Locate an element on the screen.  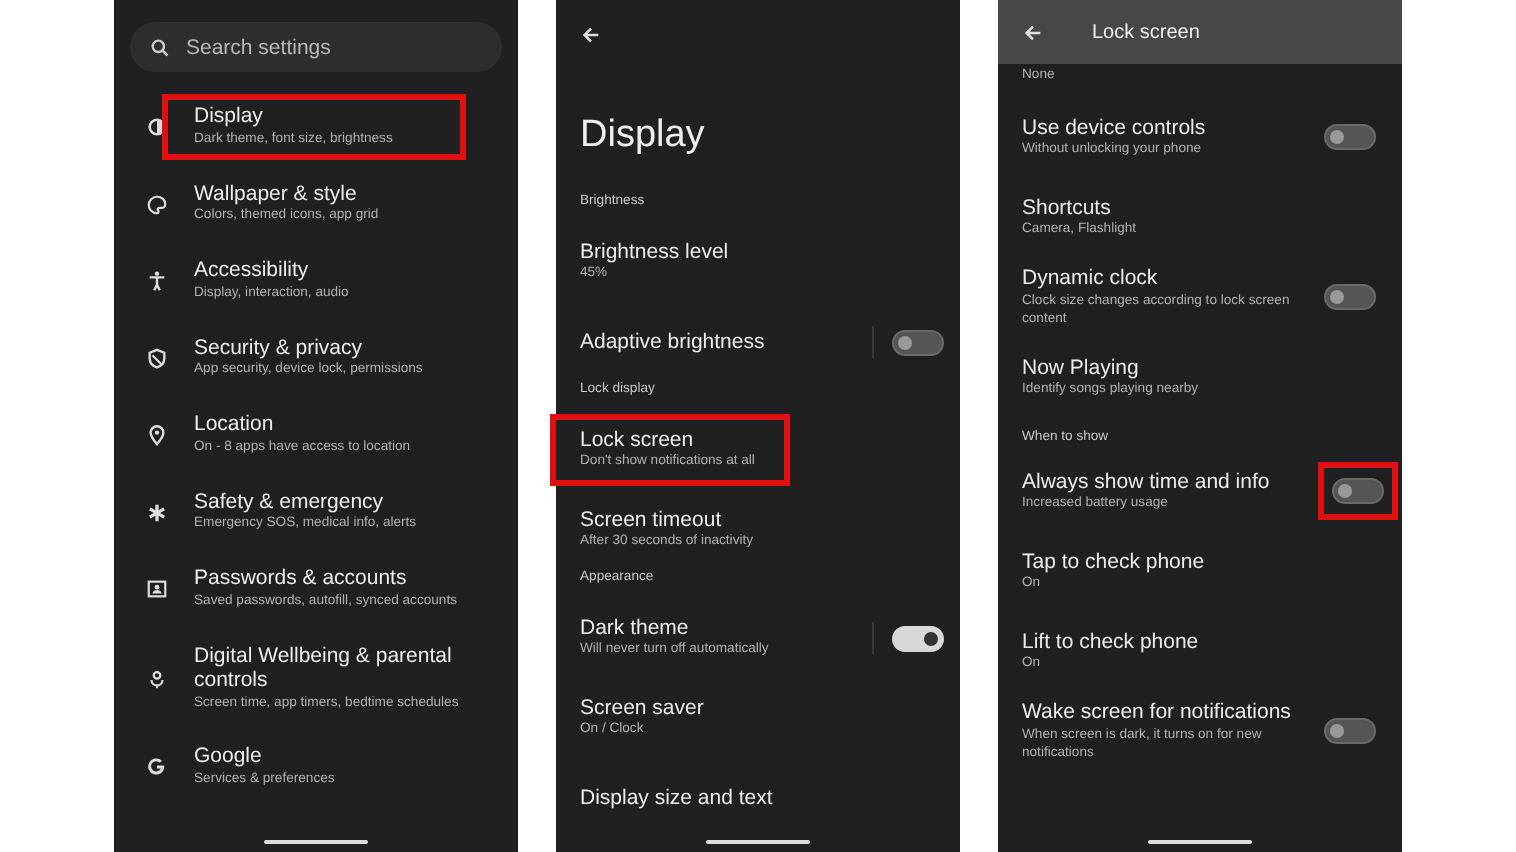
page-title: Display is located at coordinates (643, 136).